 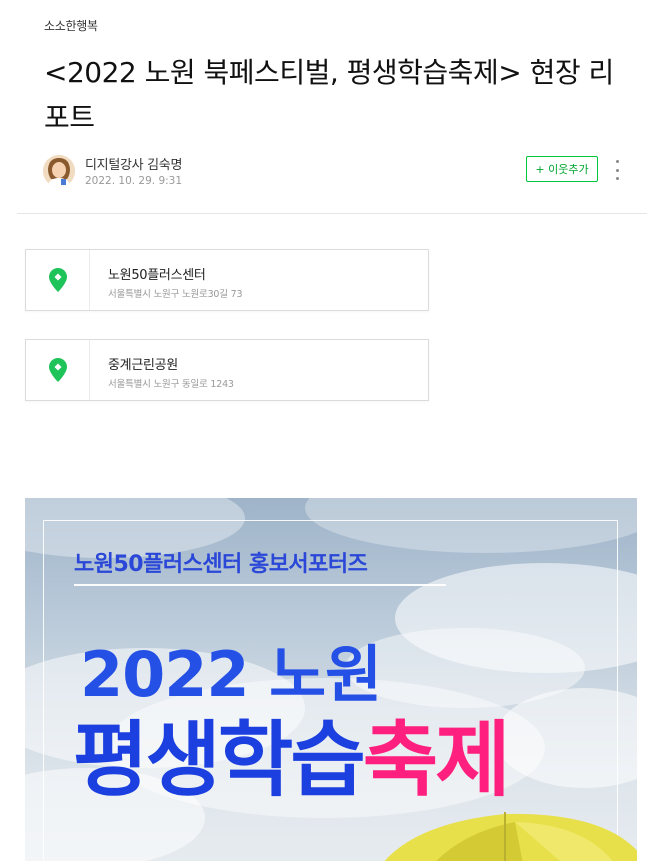 I want to click on poster-main-blue: 평생학습, so click(x=219, y=760).